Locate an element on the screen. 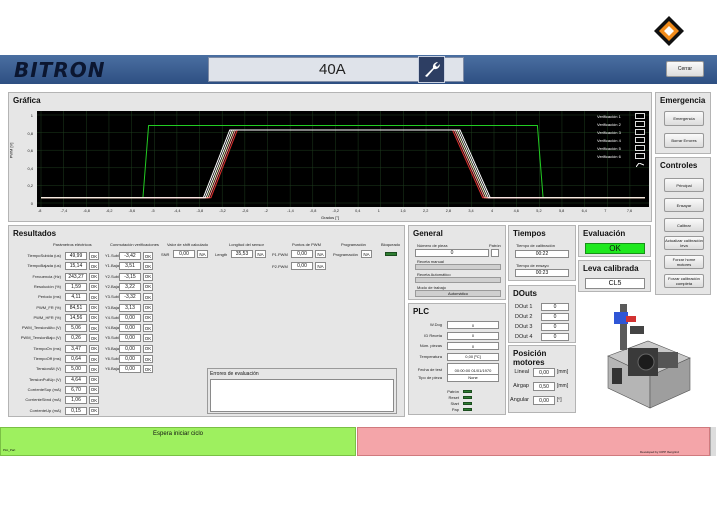  force-full-calibration-button: Forzar calibración completa is located at coordinates (684, 281).